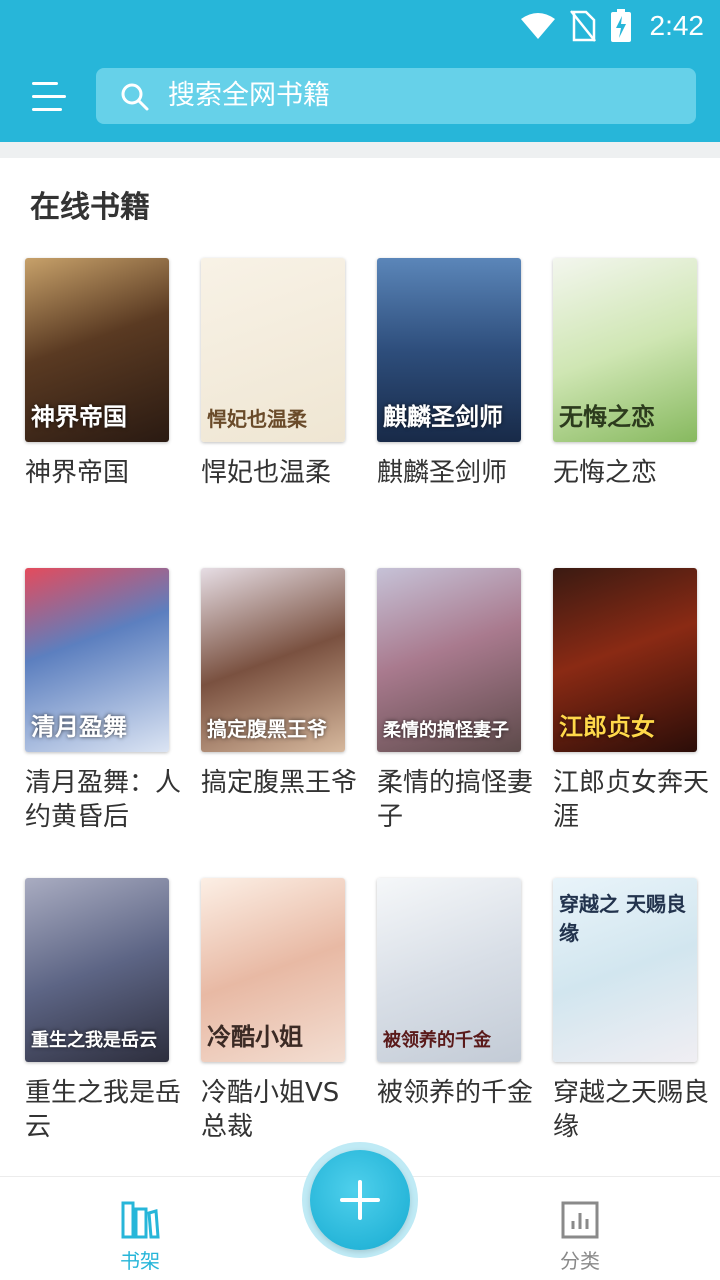  Describe the element at coordinates (257, 419) in the screenshot. I see `cover-title: 悍妃也温柔` at that location.